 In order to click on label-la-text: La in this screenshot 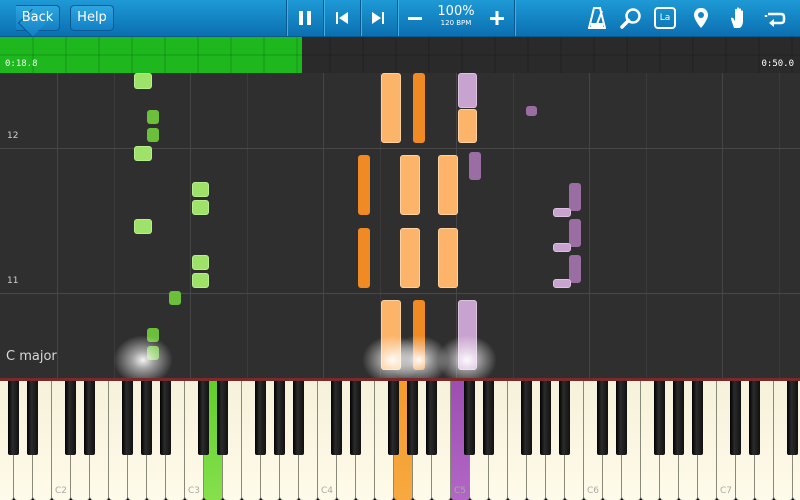, I will do `click(665, 18)`.